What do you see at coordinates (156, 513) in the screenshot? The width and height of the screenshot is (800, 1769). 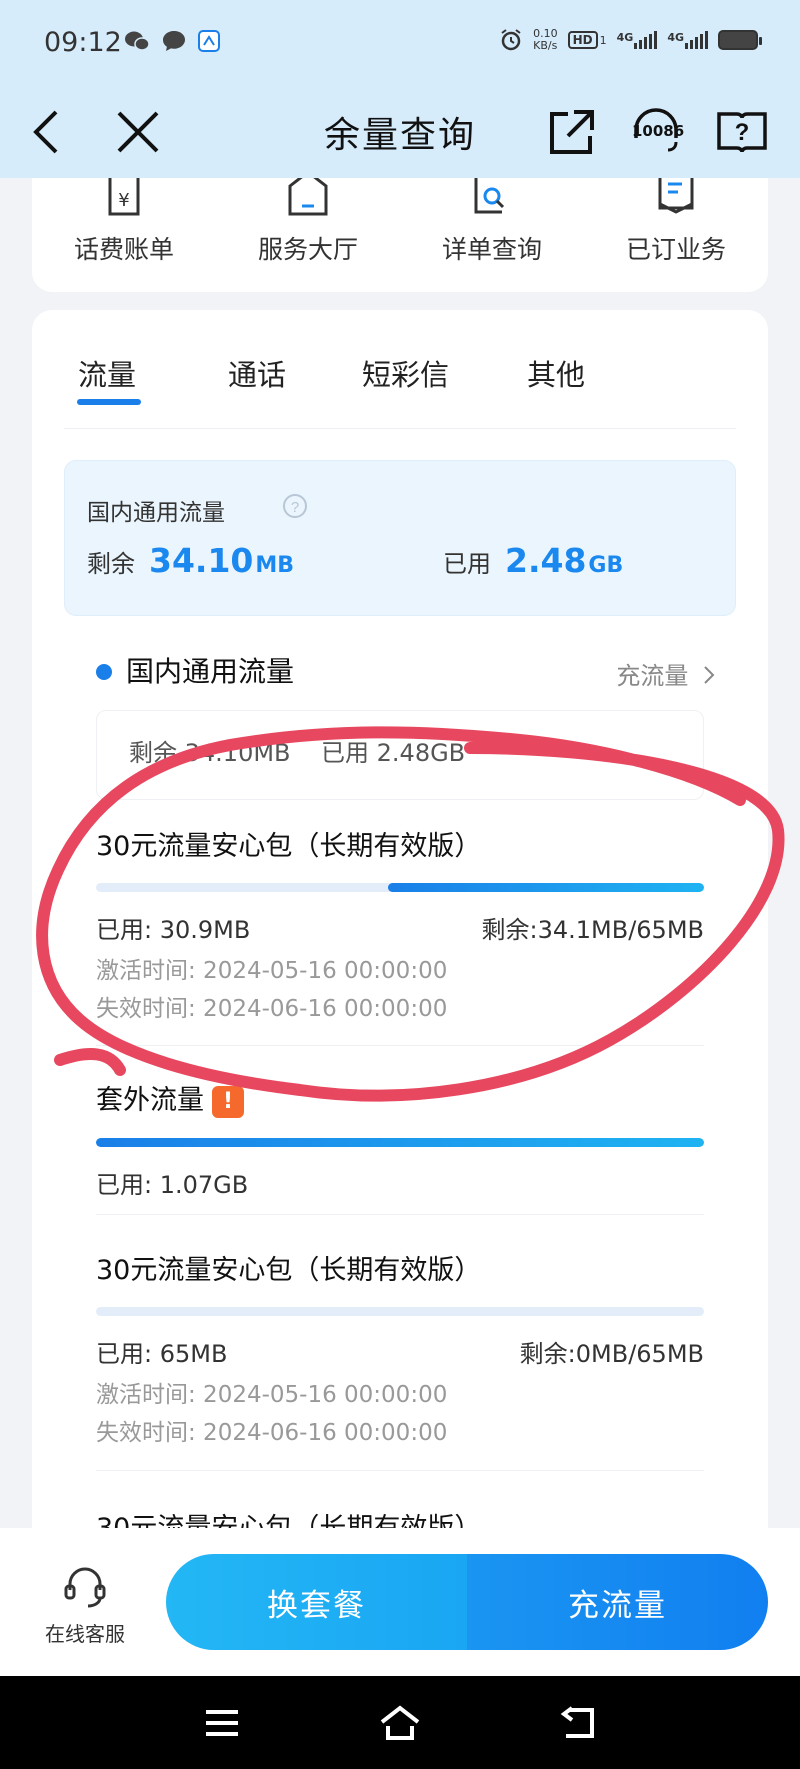 I see `summary-title: 国内通用流量` at bounding box center [156, 513].